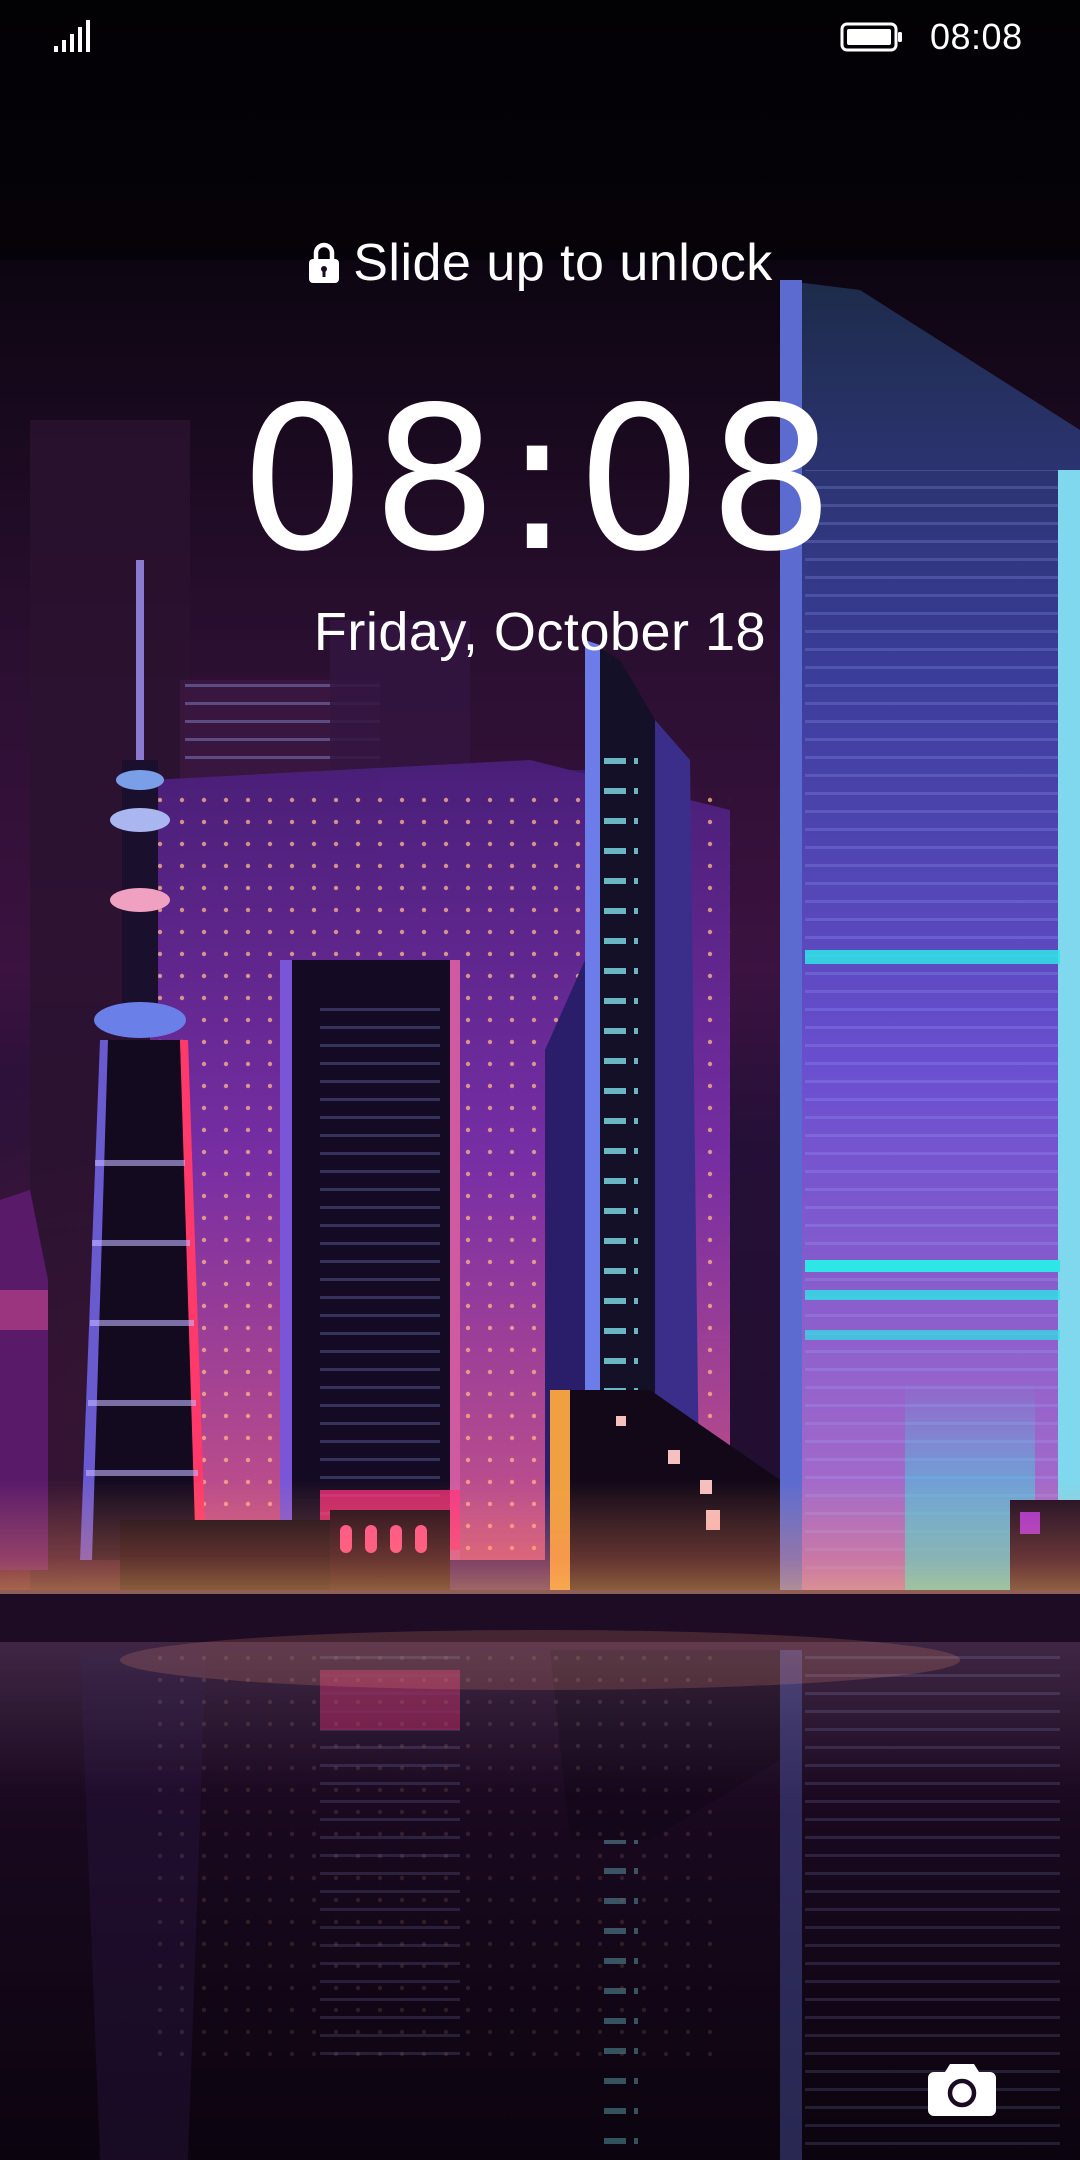 The height and width of the screenshot is (2160, 1080). Describe the element at coordinates (540, 632) in the screenshot. I see `lock-screen-date: Friday, October 18` at that location.